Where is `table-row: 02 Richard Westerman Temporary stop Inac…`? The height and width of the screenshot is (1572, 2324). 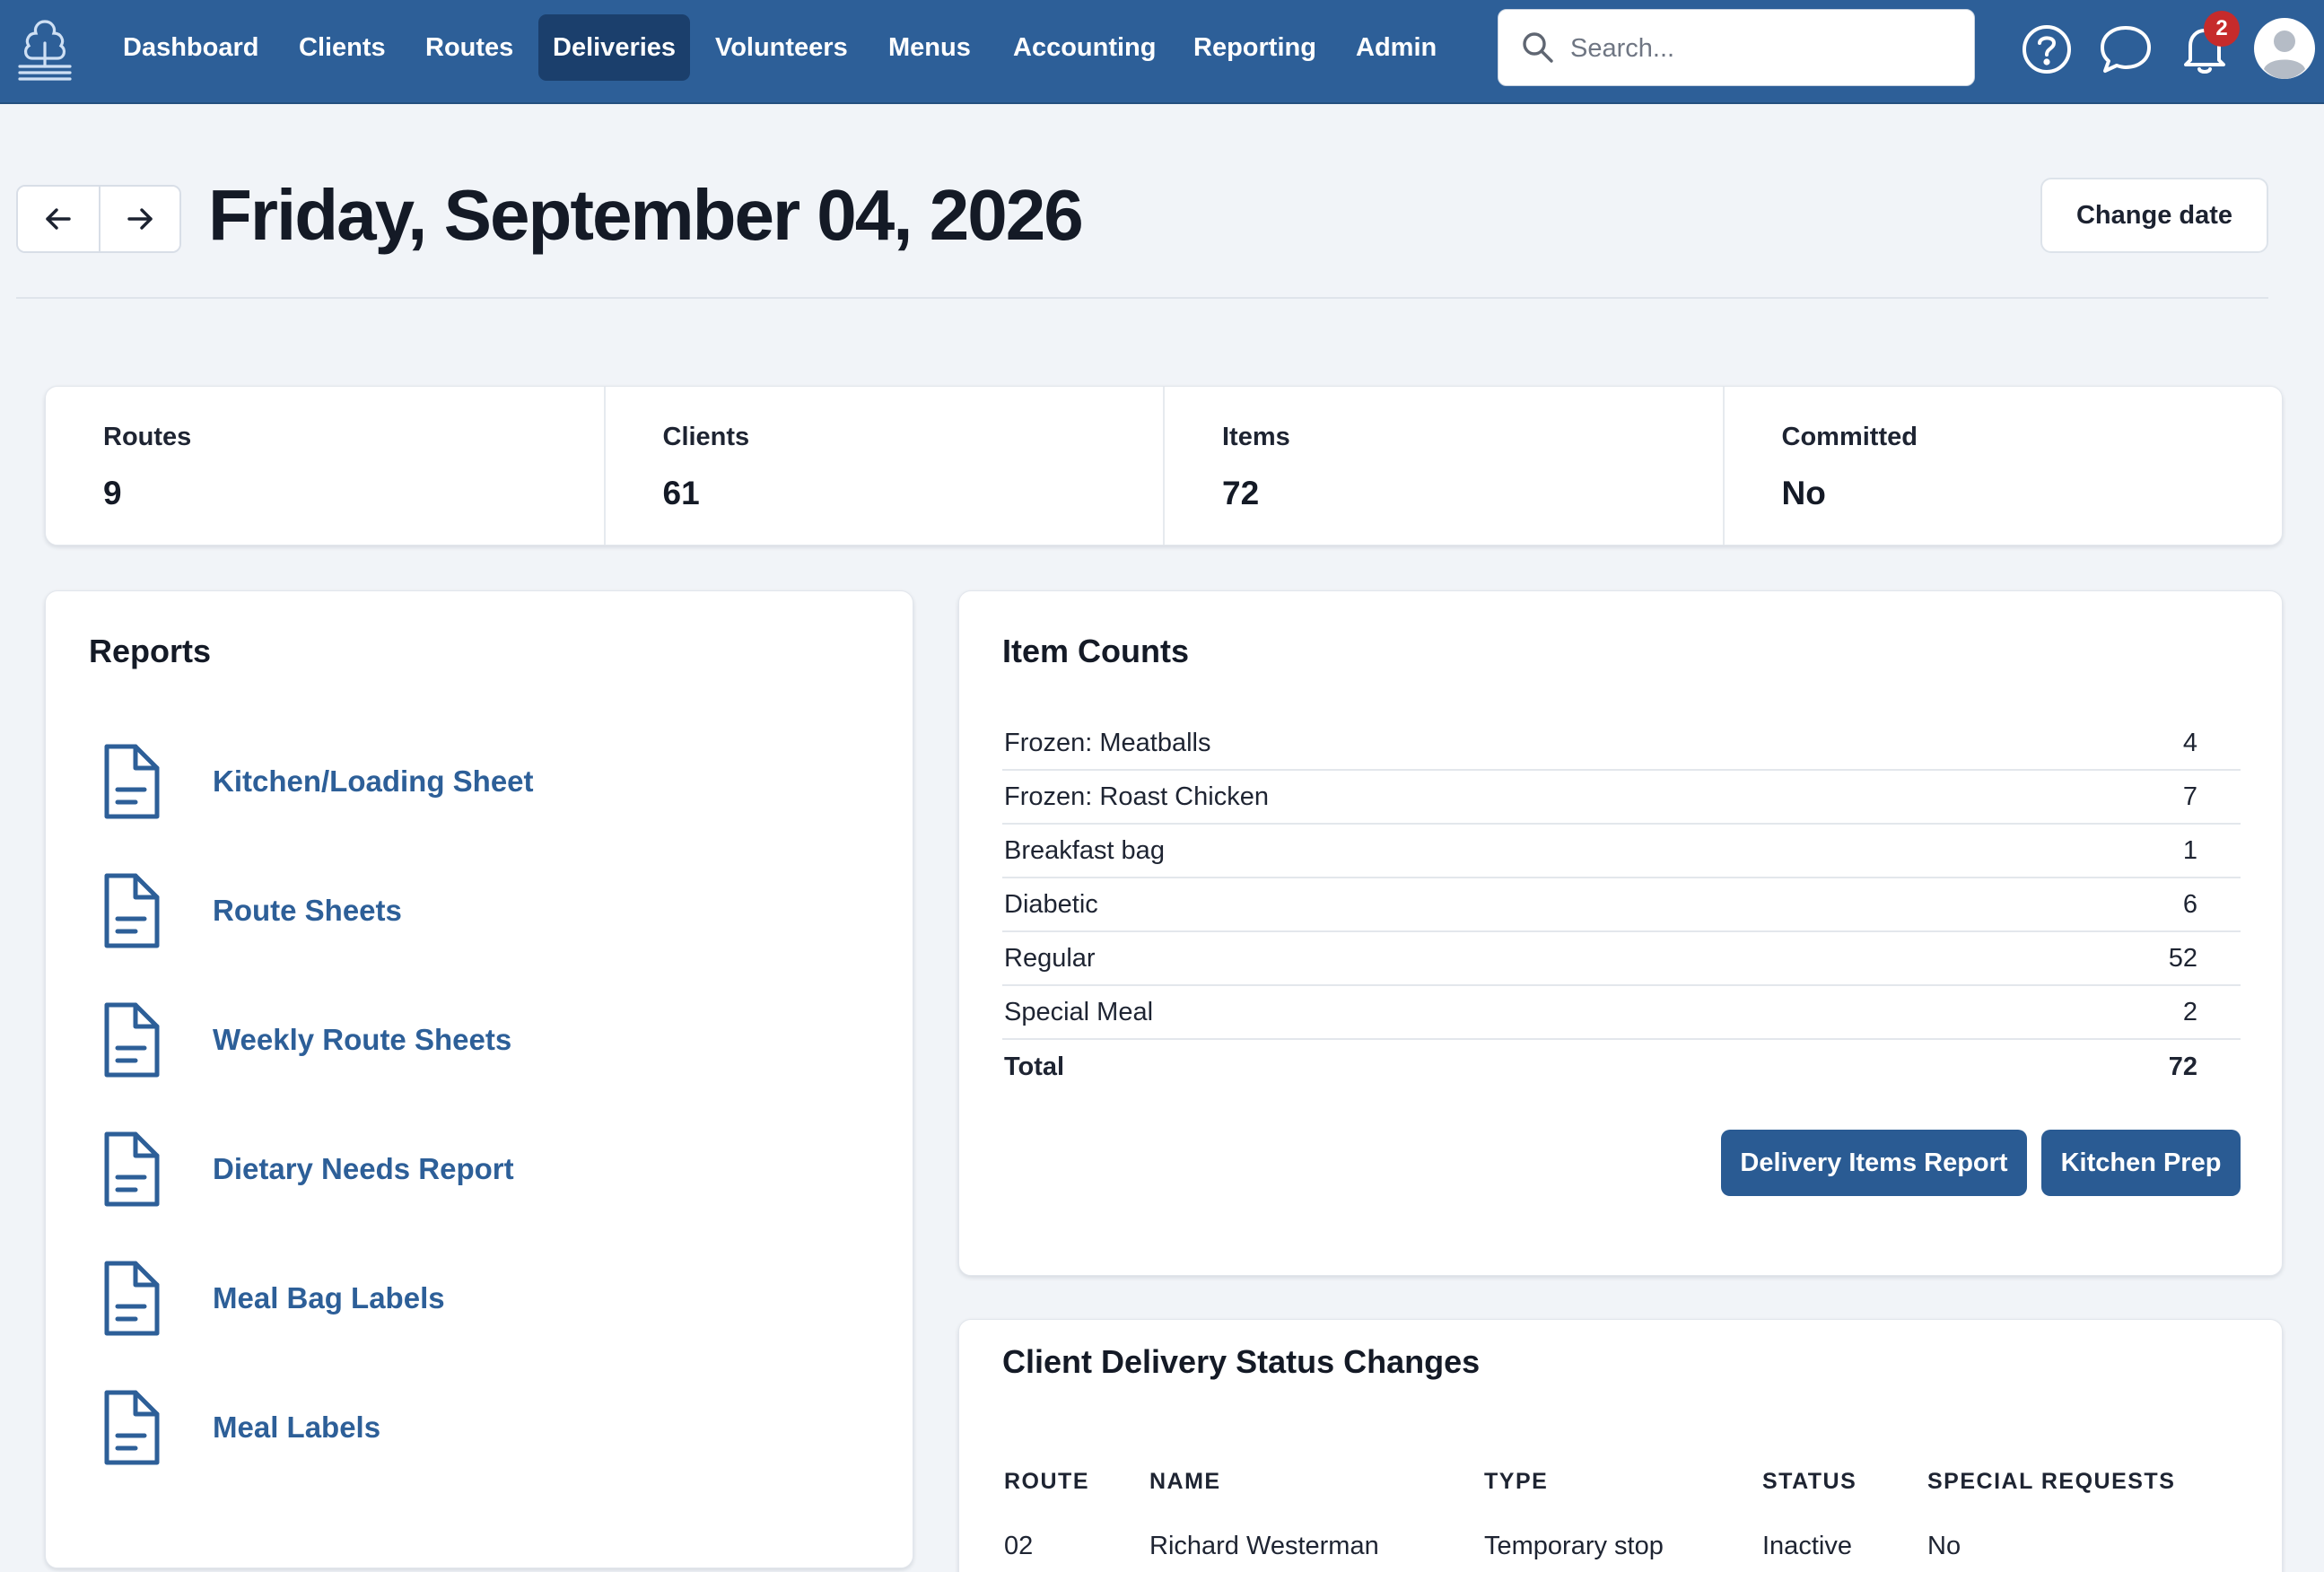 table-row: 02 Richard Westerman Temporary stop Inac… is located at coordinates (1622, 1548).